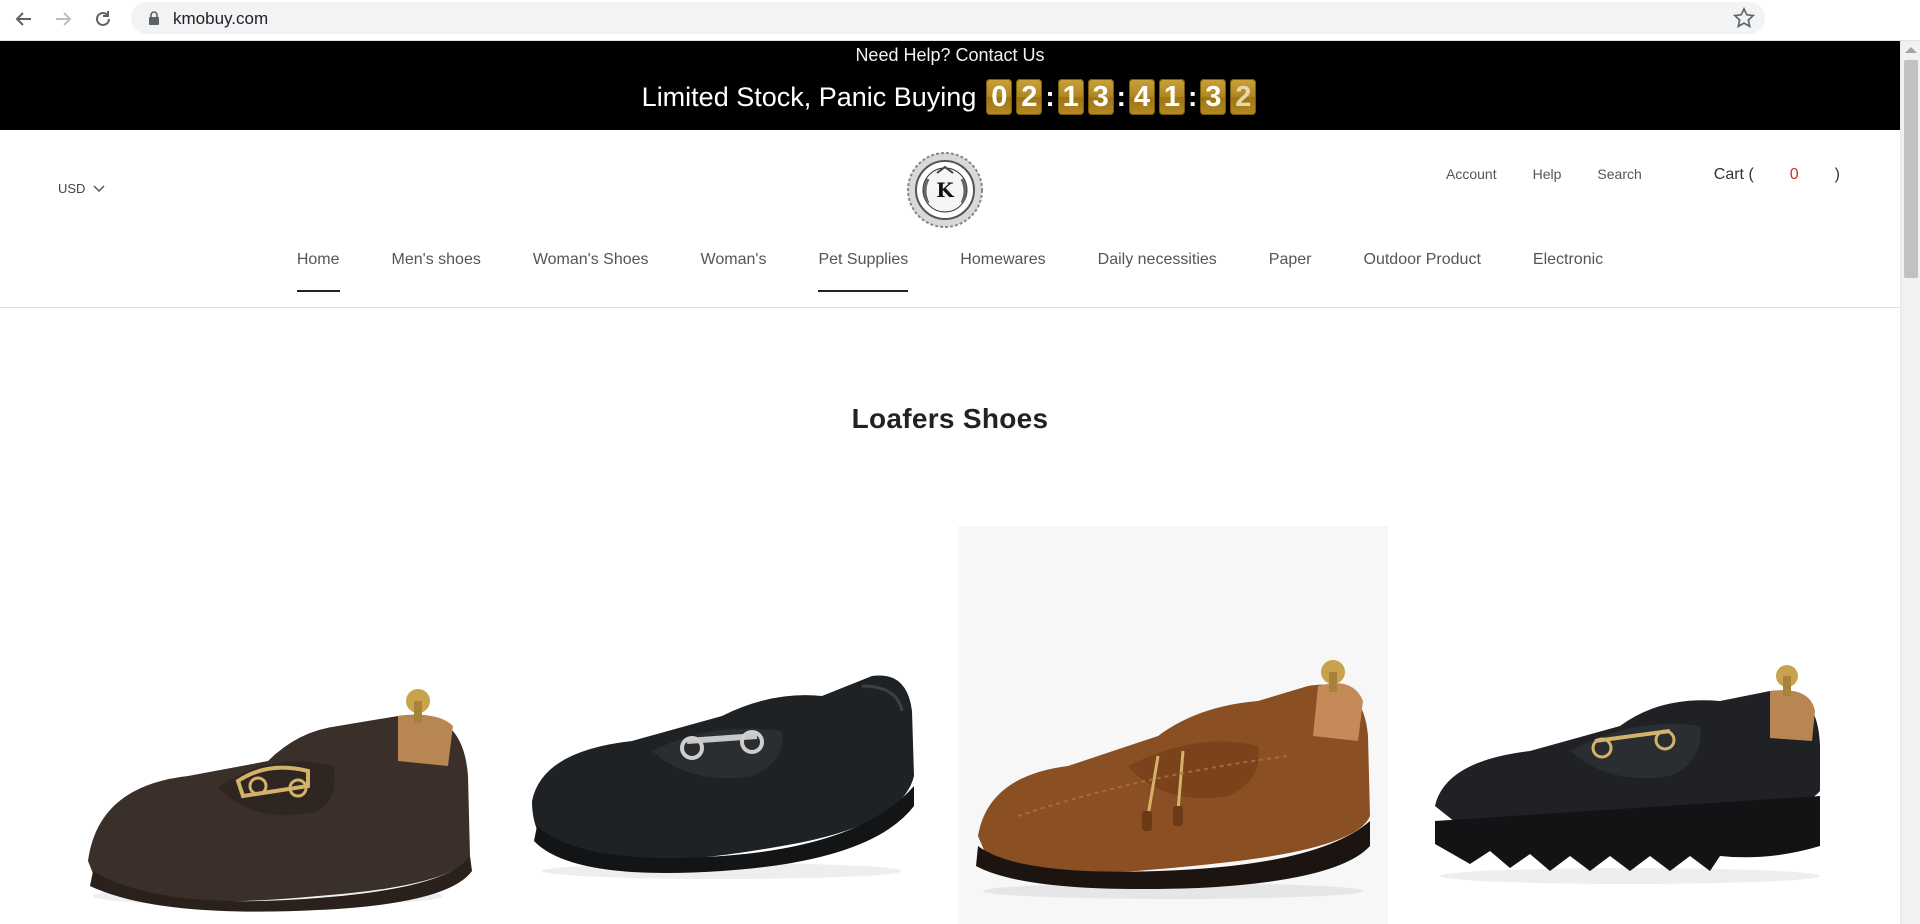 The width and height of the screenshot is (1920, 924). Describe the element at coordinates (950, 307) in the screenshot. I see `header-divider` at that location.